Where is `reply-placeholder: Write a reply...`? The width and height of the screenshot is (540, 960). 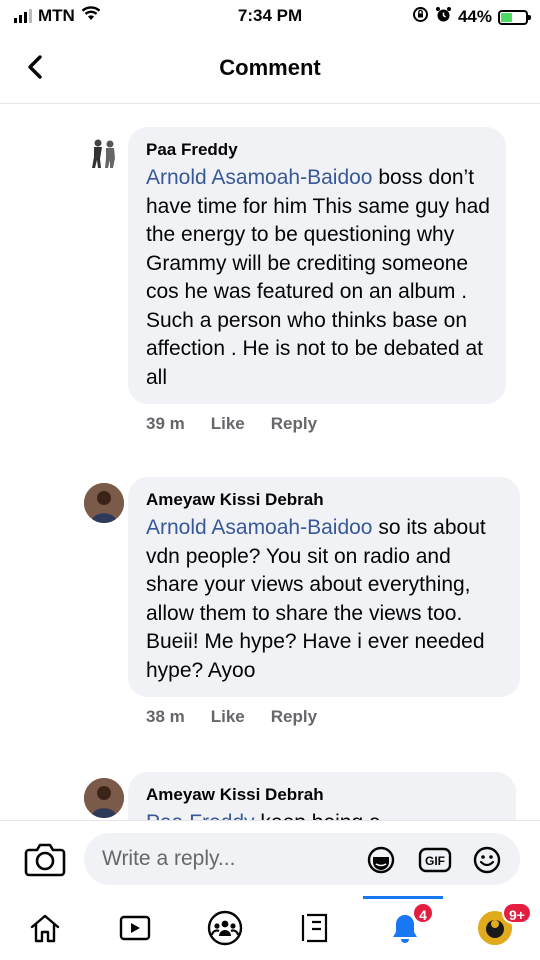 reply-placeholder: Write a reply... is located at coordinates (169, 858).